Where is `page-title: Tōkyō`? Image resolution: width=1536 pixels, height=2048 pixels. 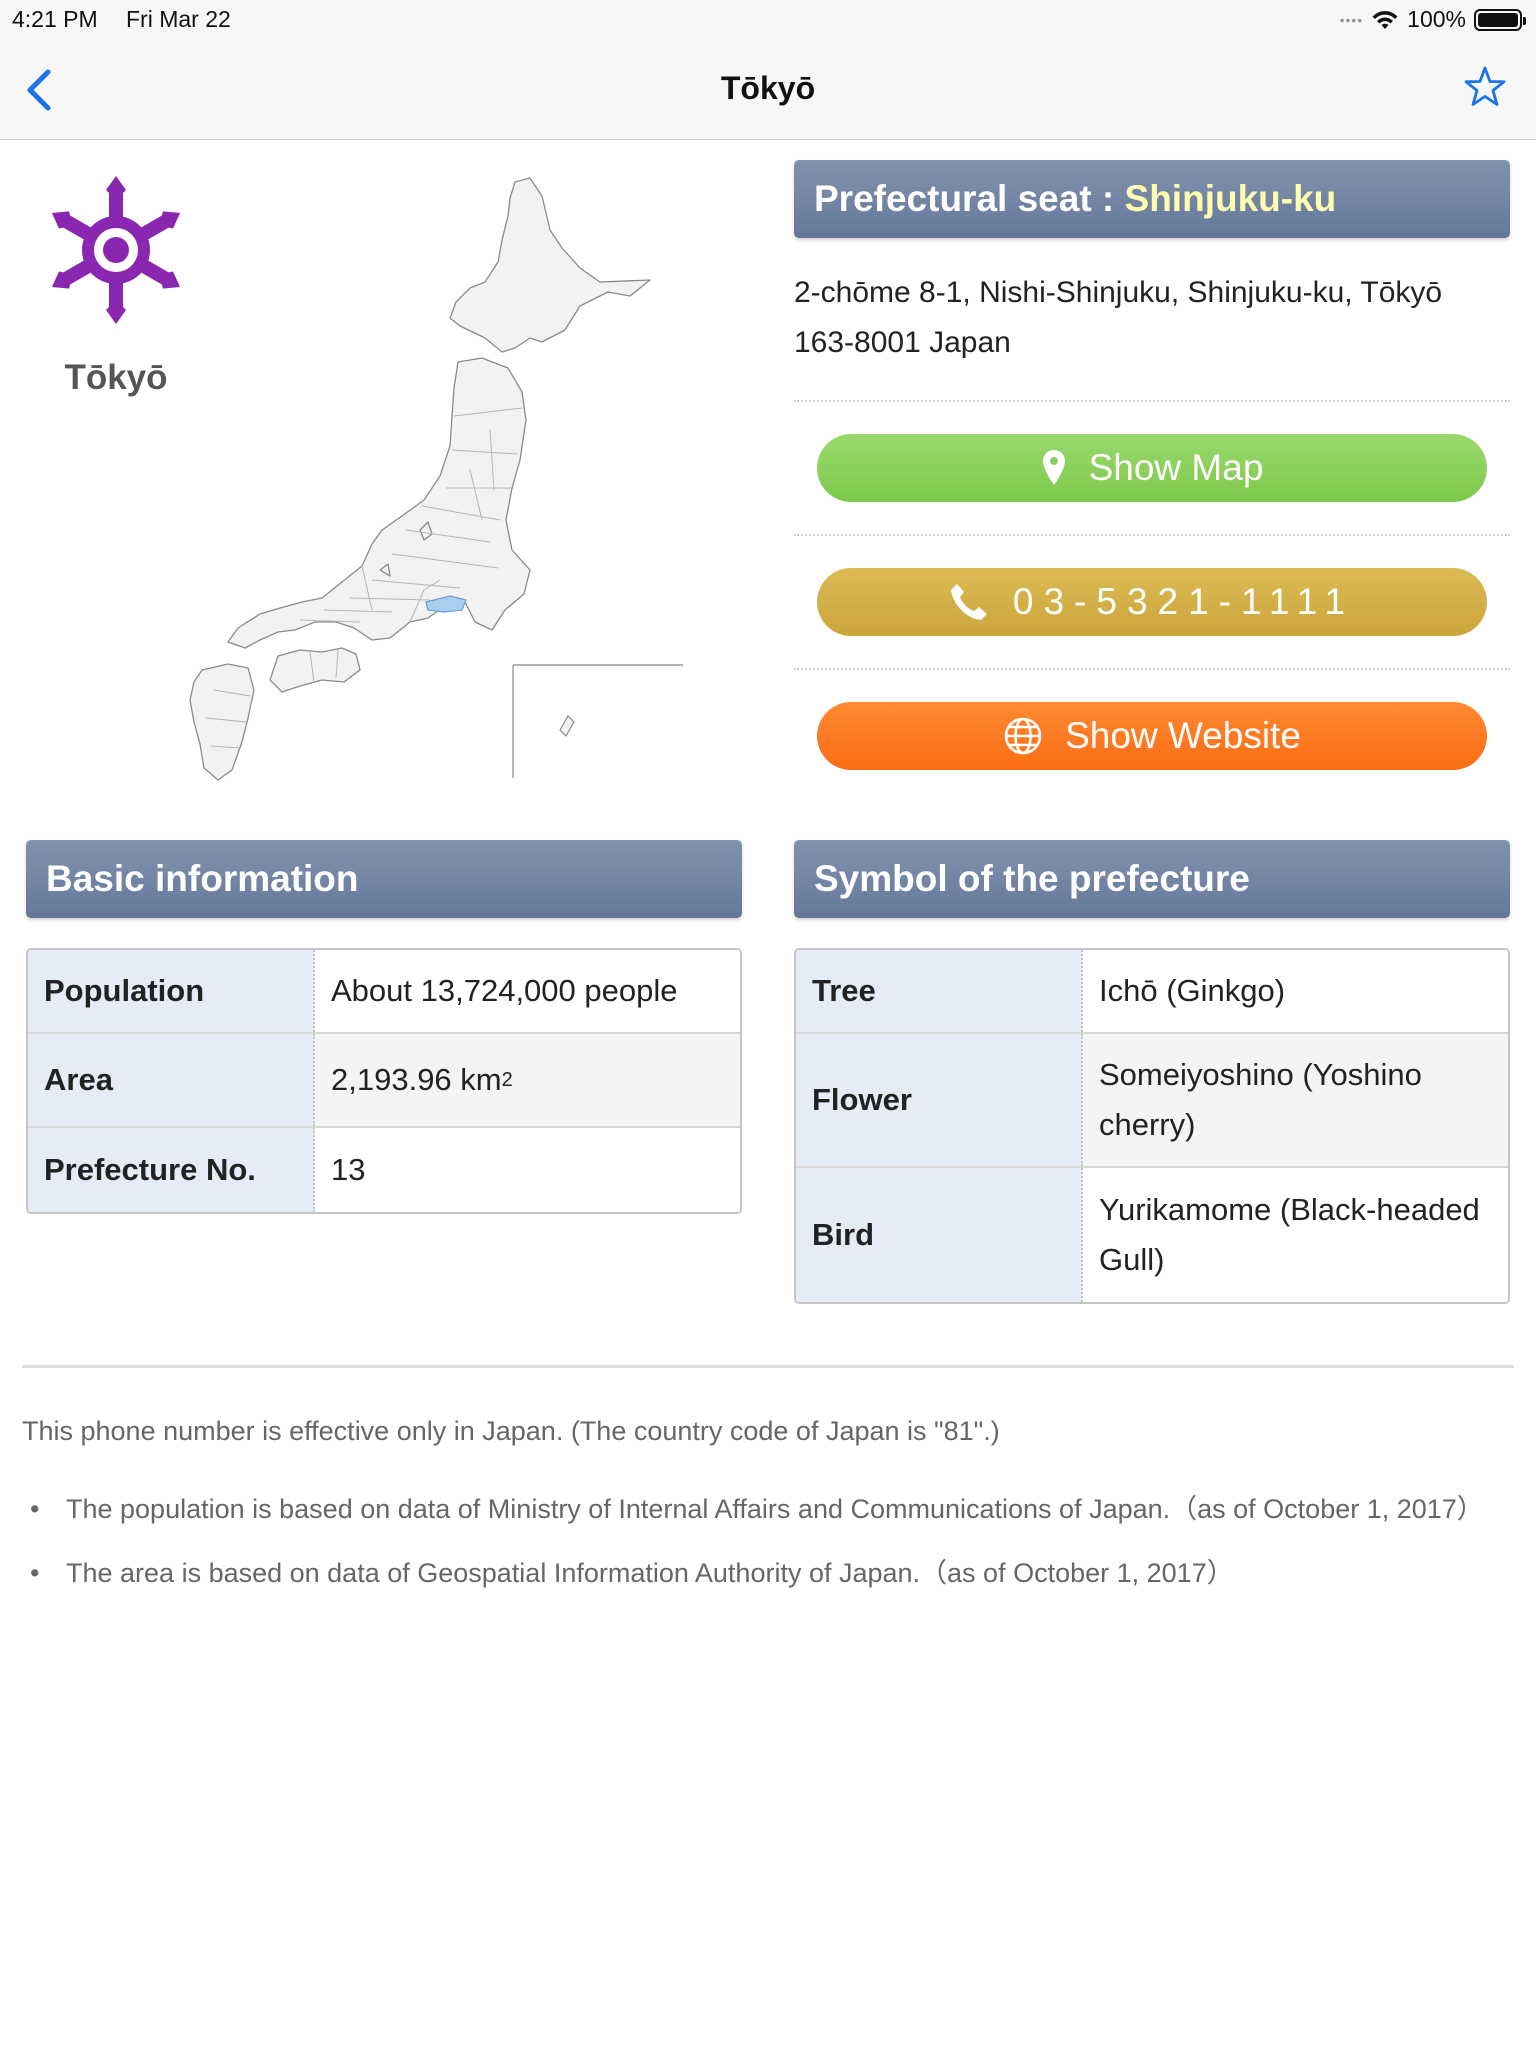
page-title: Tōkyō is located at coordinates (768, 88).